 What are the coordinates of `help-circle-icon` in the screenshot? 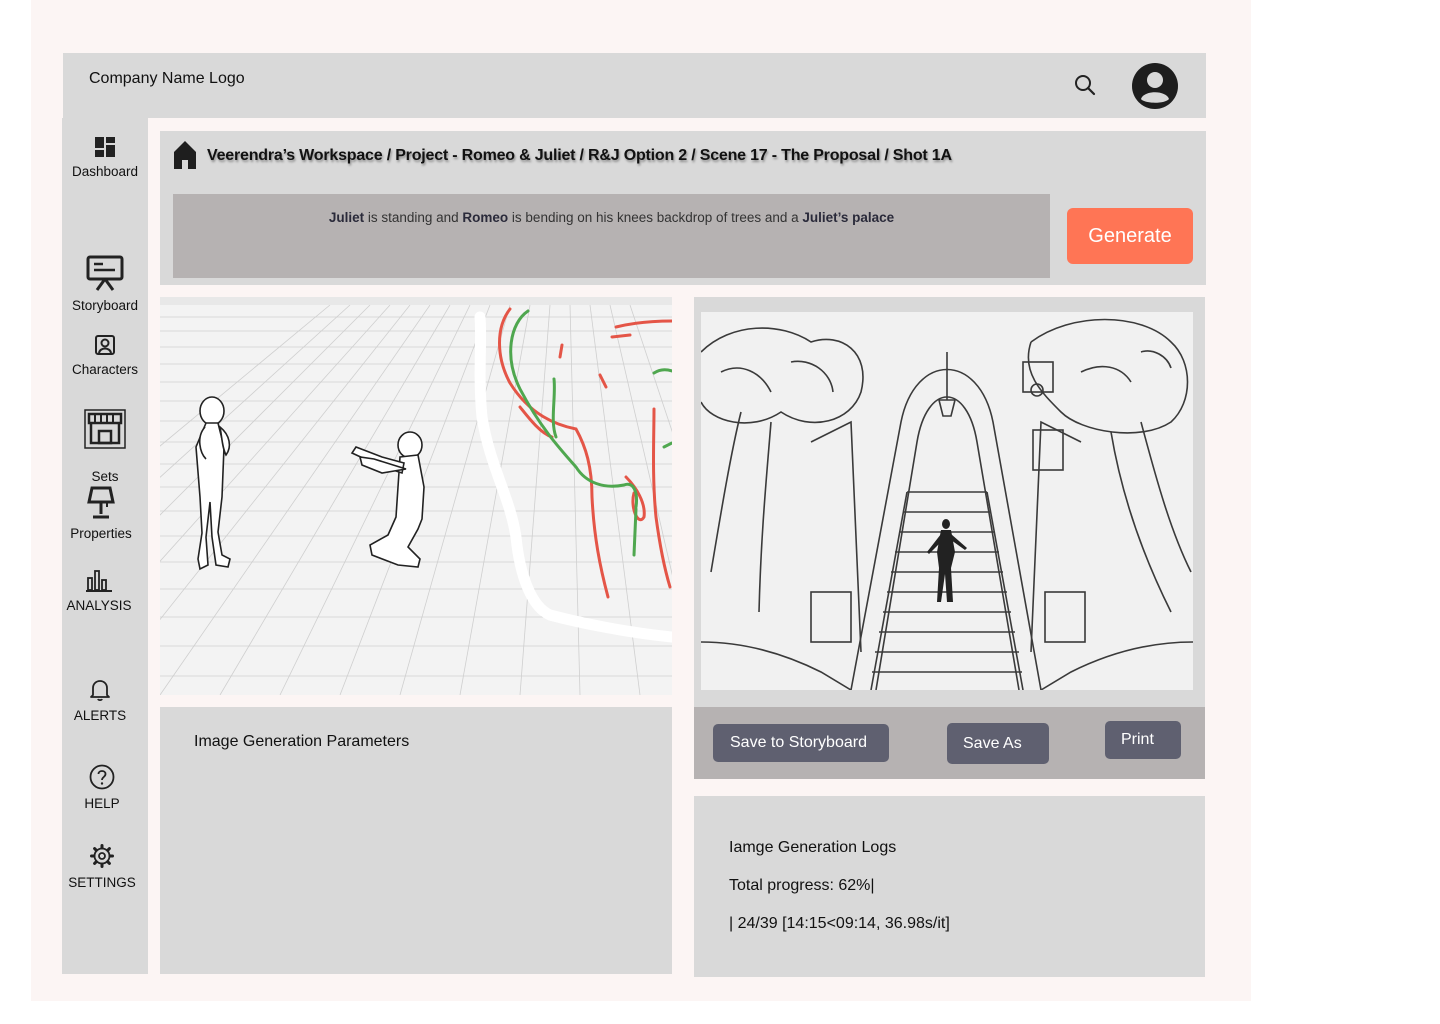 It's located at (102, 777).